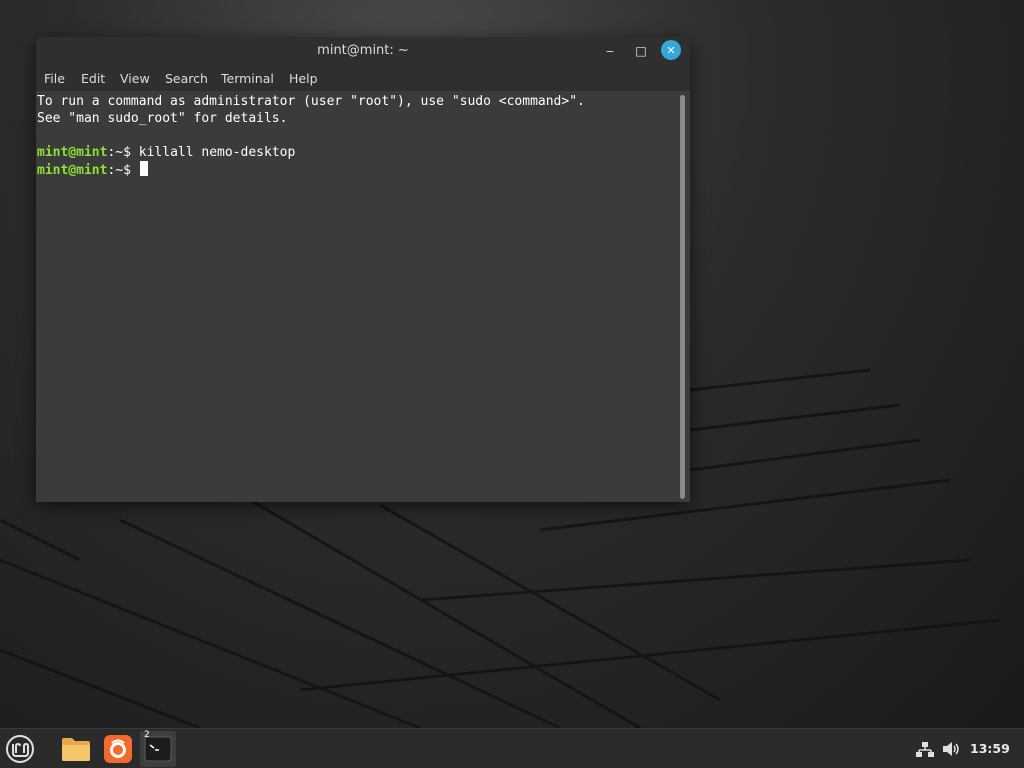 The width and height of the screenshot is (1024, 768). I want to click on volume-icon, so click(952, 751).